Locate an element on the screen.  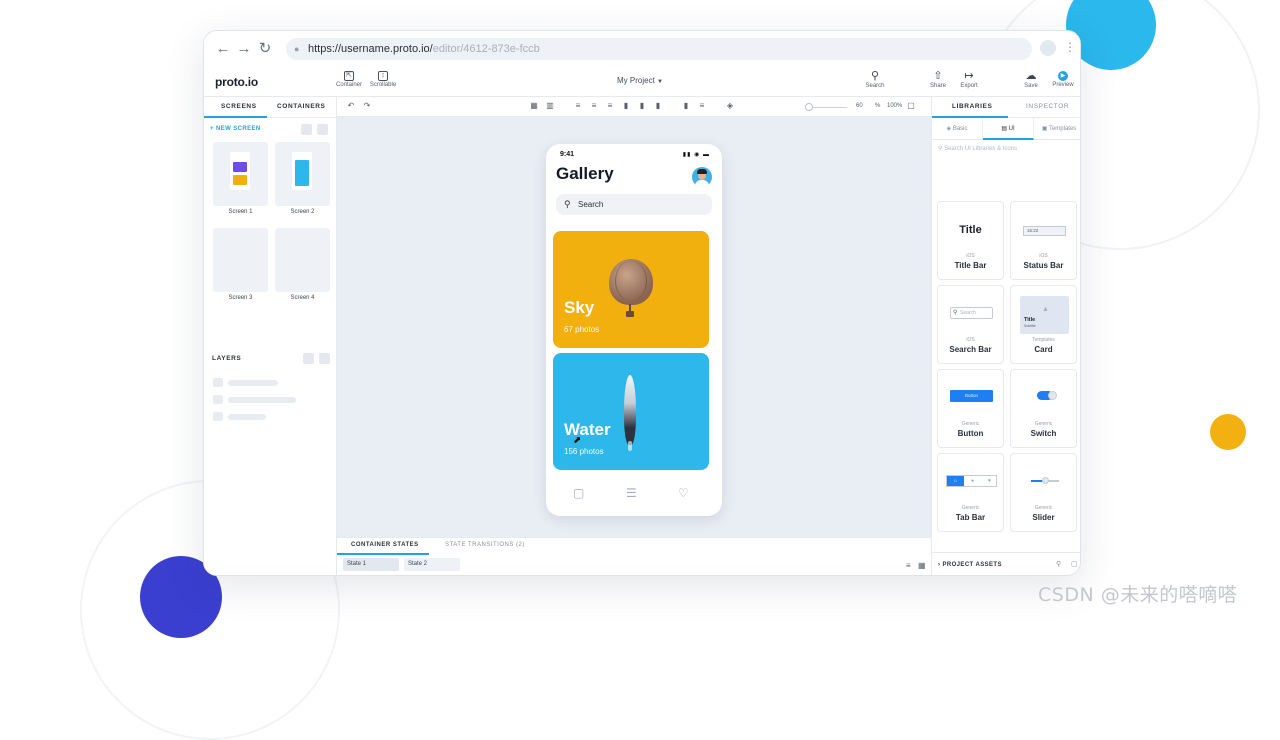
gallery-card-sky: Sky 67 photos is located at coordinates (631, 289).